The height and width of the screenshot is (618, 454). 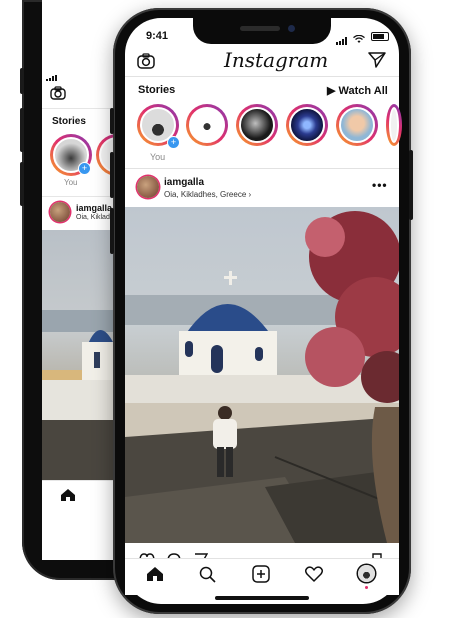 What do you see at coordinates (411, 185) in the screenshot?
I see `power-button` at bounding box center [411, 185].